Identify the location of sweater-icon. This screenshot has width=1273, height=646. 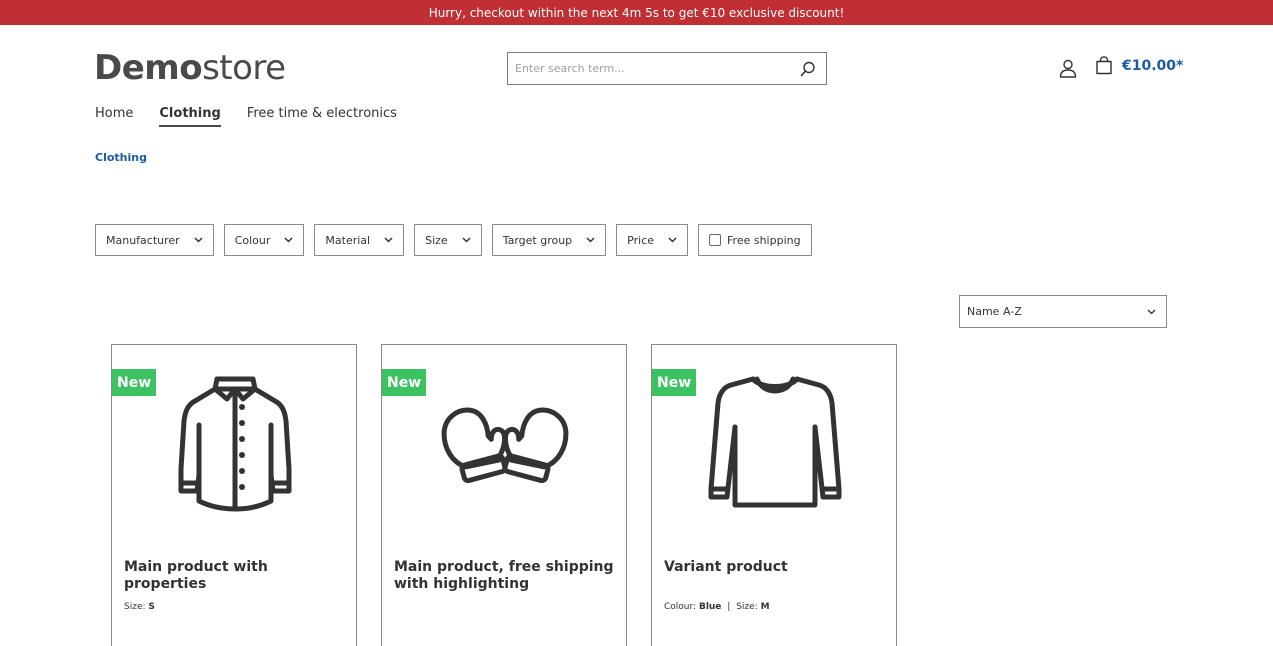
(775, 442).